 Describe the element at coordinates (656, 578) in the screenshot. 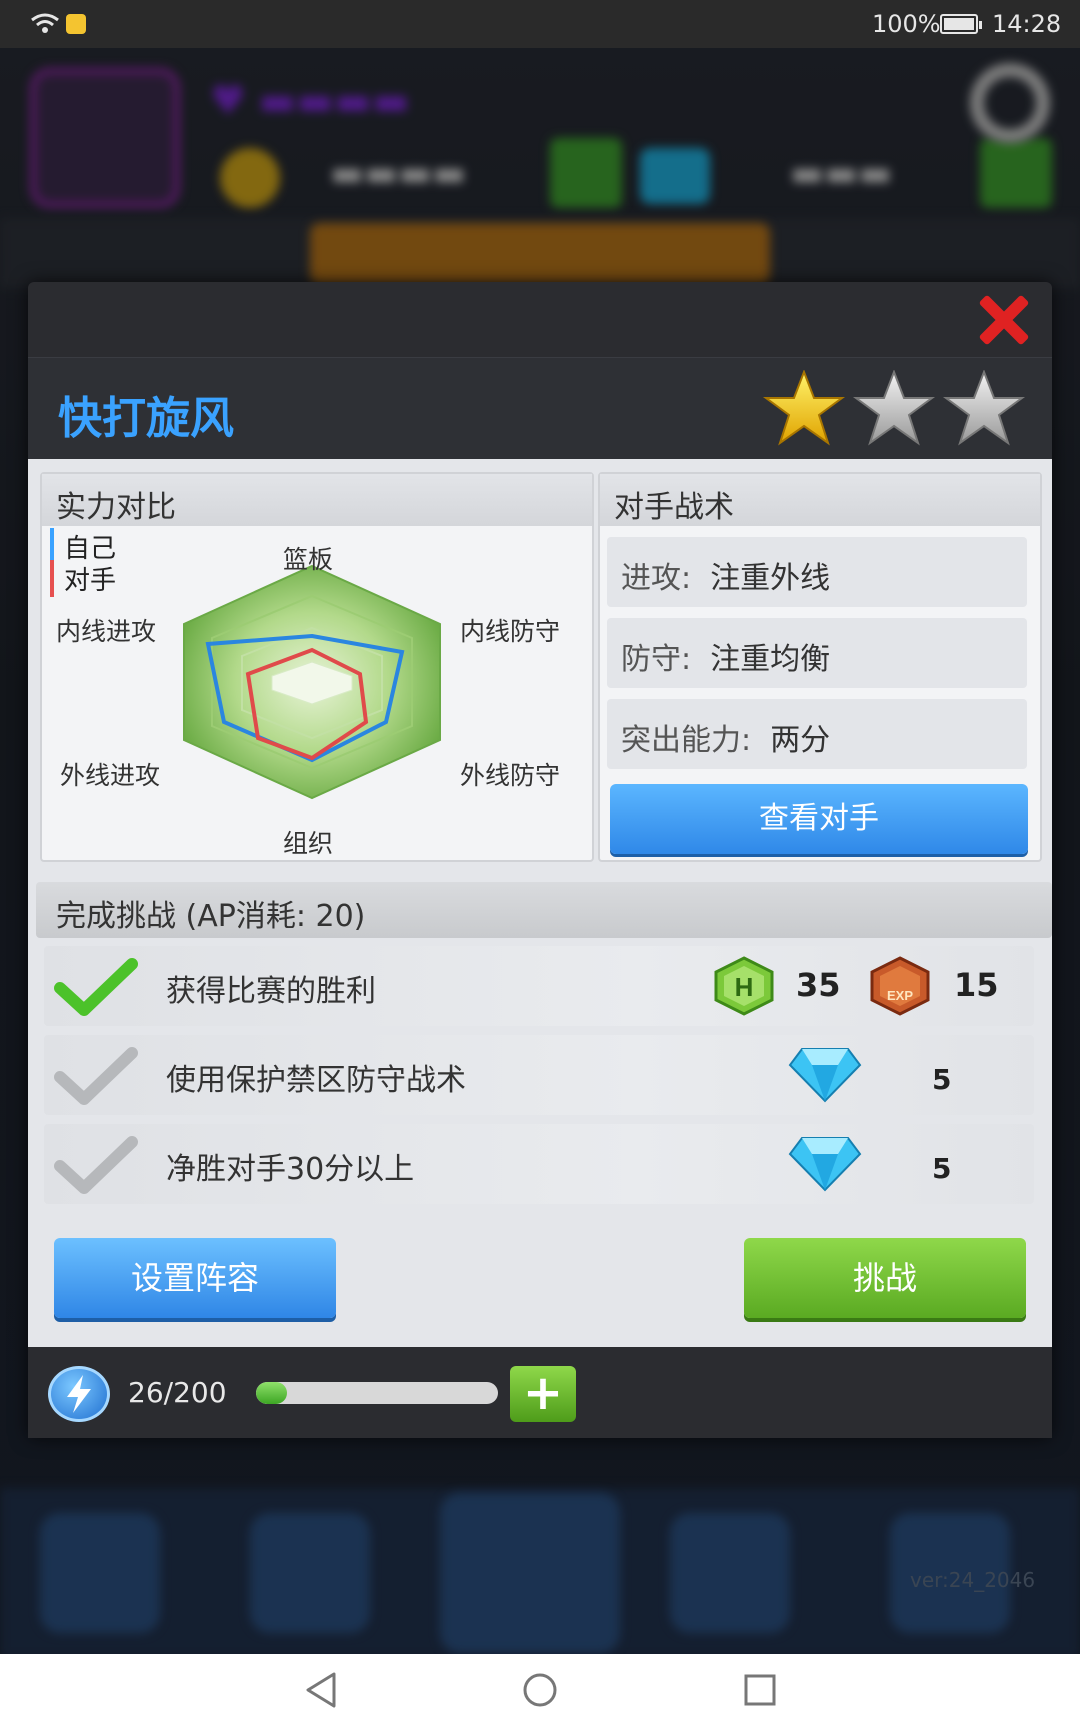

I see `tactic-key: 进攻:` at that location.